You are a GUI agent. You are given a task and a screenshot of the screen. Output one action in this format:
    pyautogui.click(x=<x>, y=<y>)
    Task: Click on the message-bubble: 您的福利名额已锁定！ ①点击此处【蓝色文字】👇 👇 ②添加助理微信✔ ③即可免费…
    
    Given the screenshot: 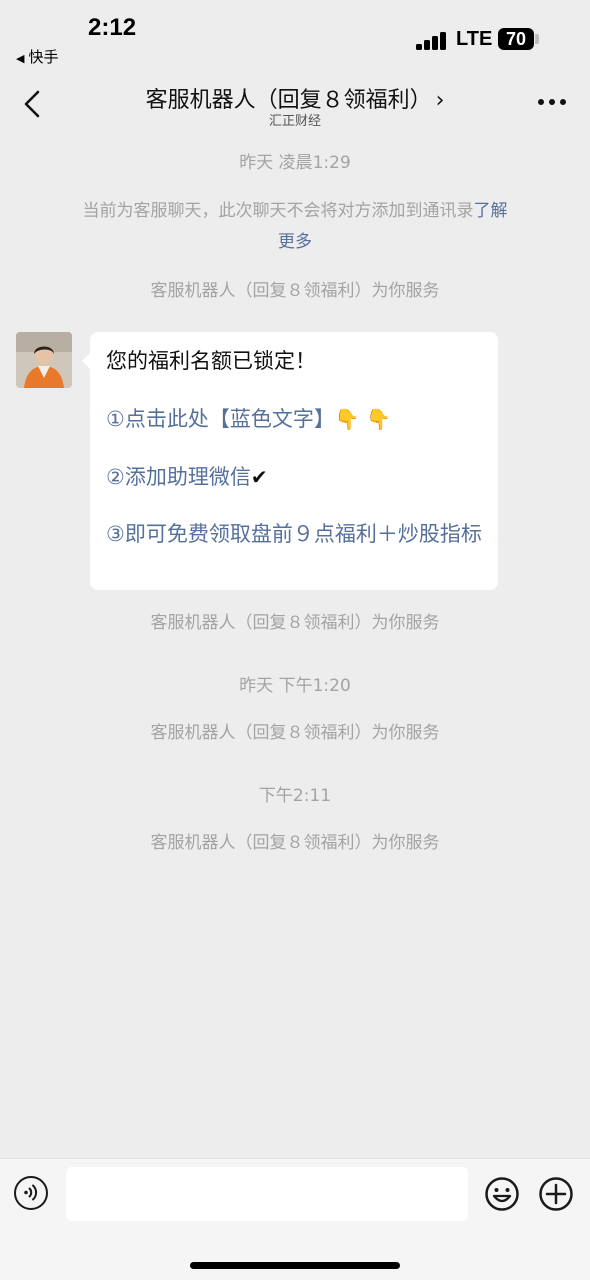 What is the action you would take?
    pyautogui.click(x=294, y=461)
    